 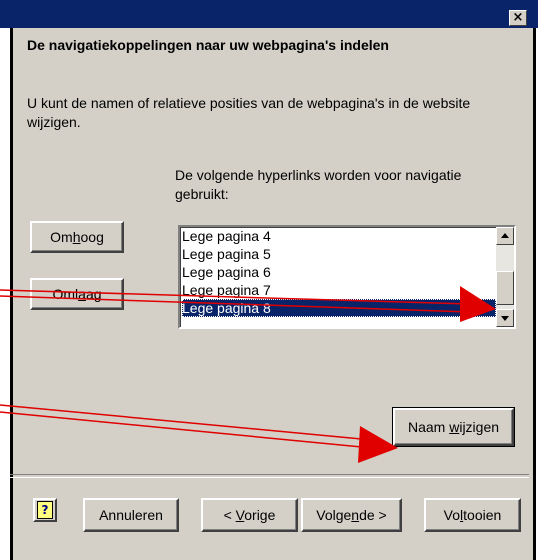 I want to click on help-button: ?, so click(x=45, y=510).